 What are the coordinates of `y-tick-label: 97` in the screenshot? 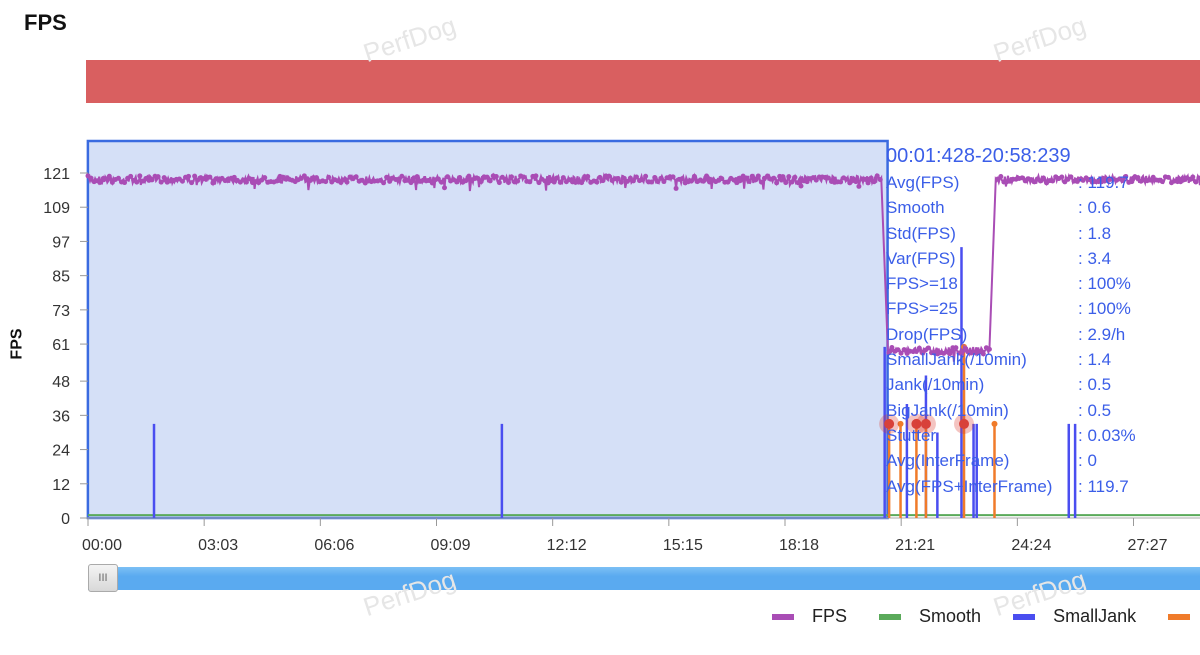 It's located at (61, 242).